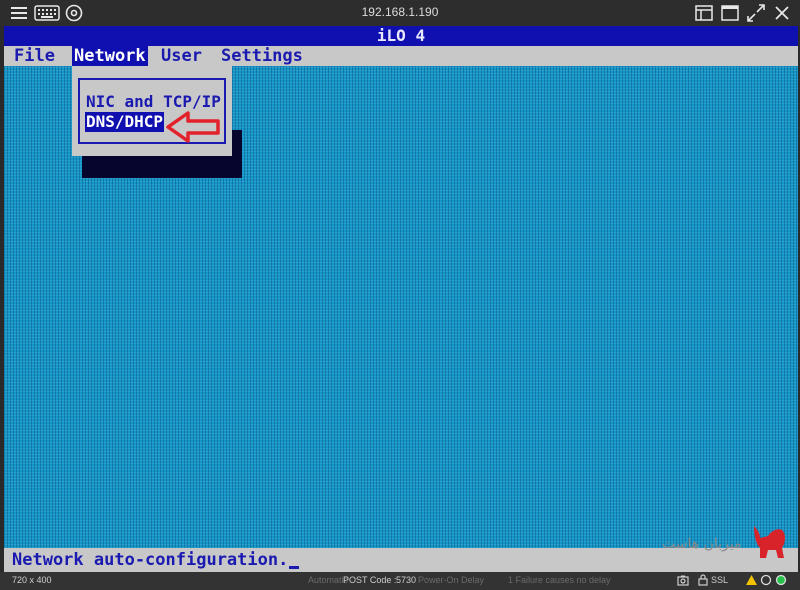  I want to click on window-icon, so click(704, 13).